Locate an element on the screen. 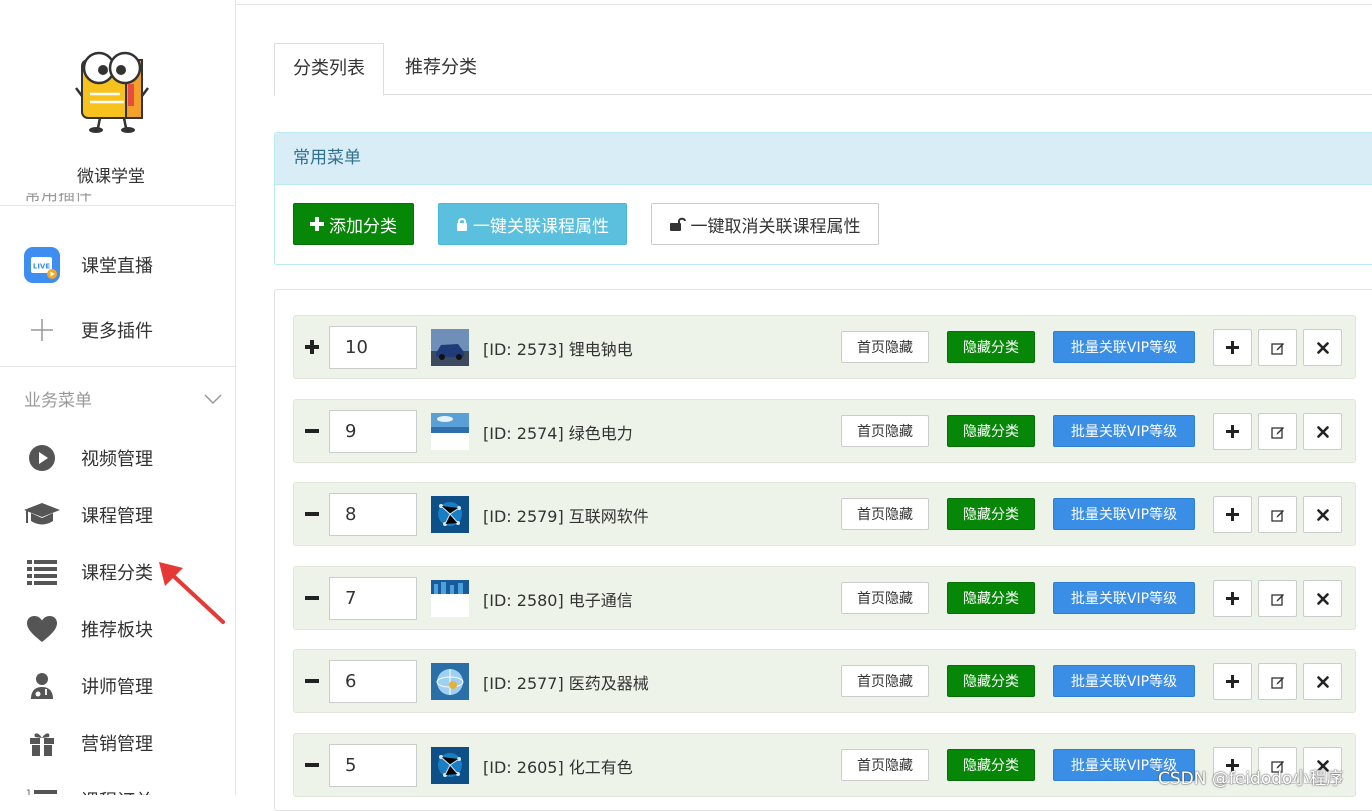  table-row: [ID: 2574] 绿色电力 首页隐藏 隐藏分类 批量关联VIP等级 is located at coordinates (824, 431).